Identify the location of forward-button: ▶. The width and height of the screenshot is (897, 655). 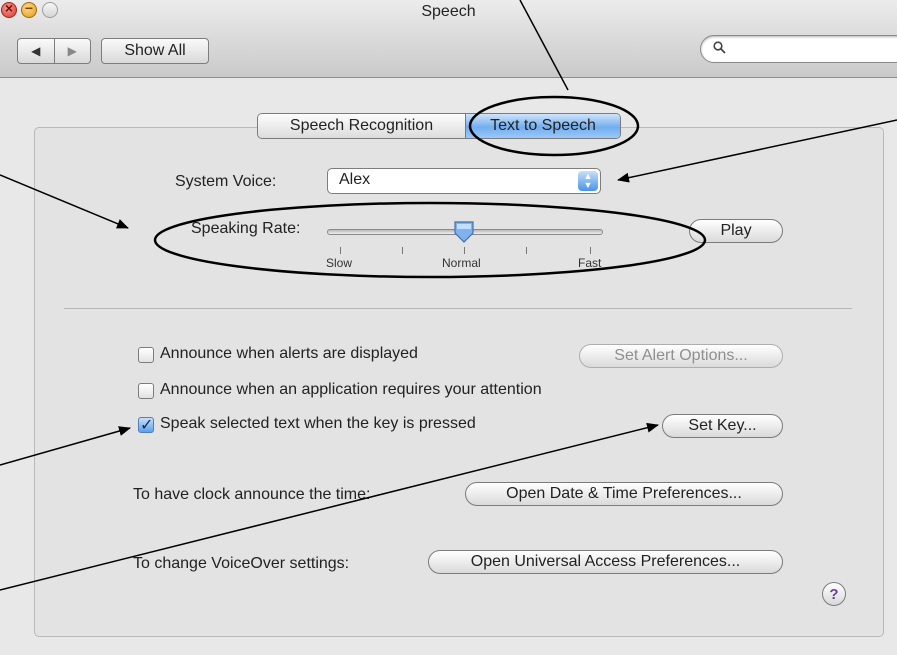
(73, 51).